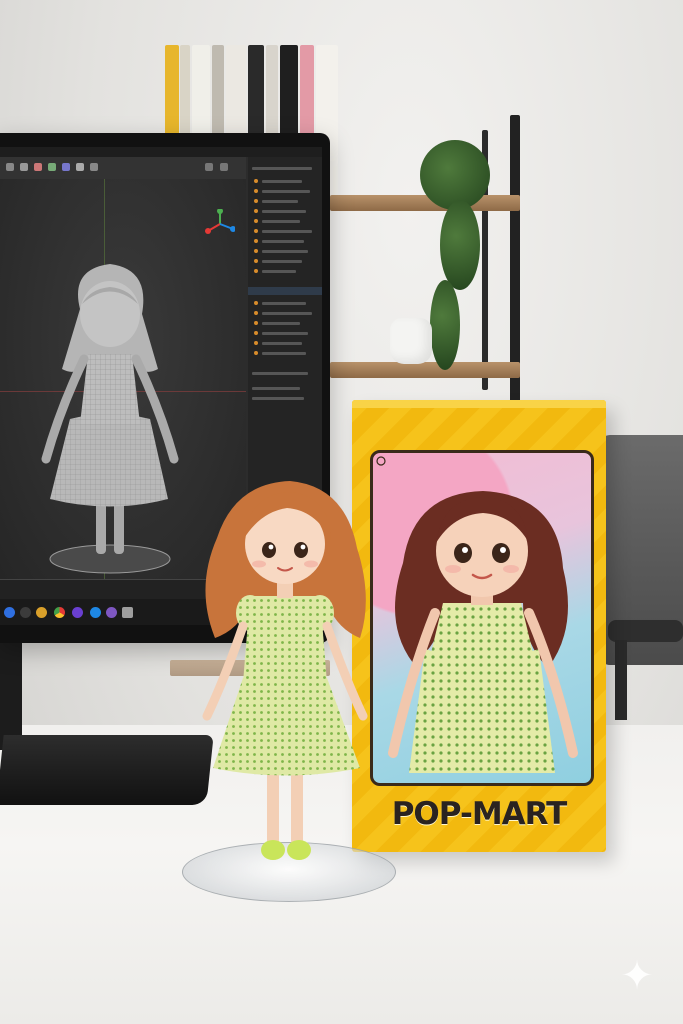 The width and height of the screenshot is (683, 1024). Describe the element at coordinates (11, 695) in the screenshot. I see `monitor-stand-neck` at that location.